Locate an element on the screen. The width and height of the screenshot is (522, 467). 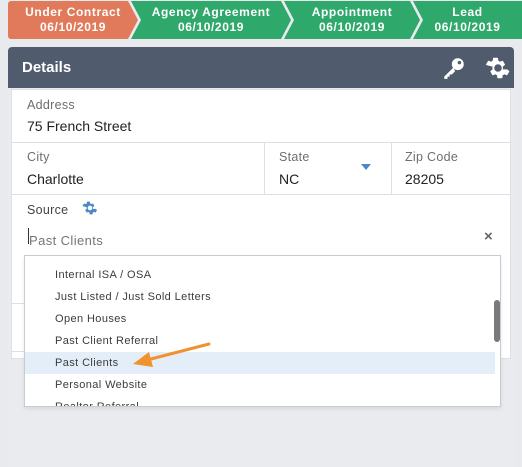
list-item: Just Listed / Just Sold Letters is located at coordinates (260, 297).